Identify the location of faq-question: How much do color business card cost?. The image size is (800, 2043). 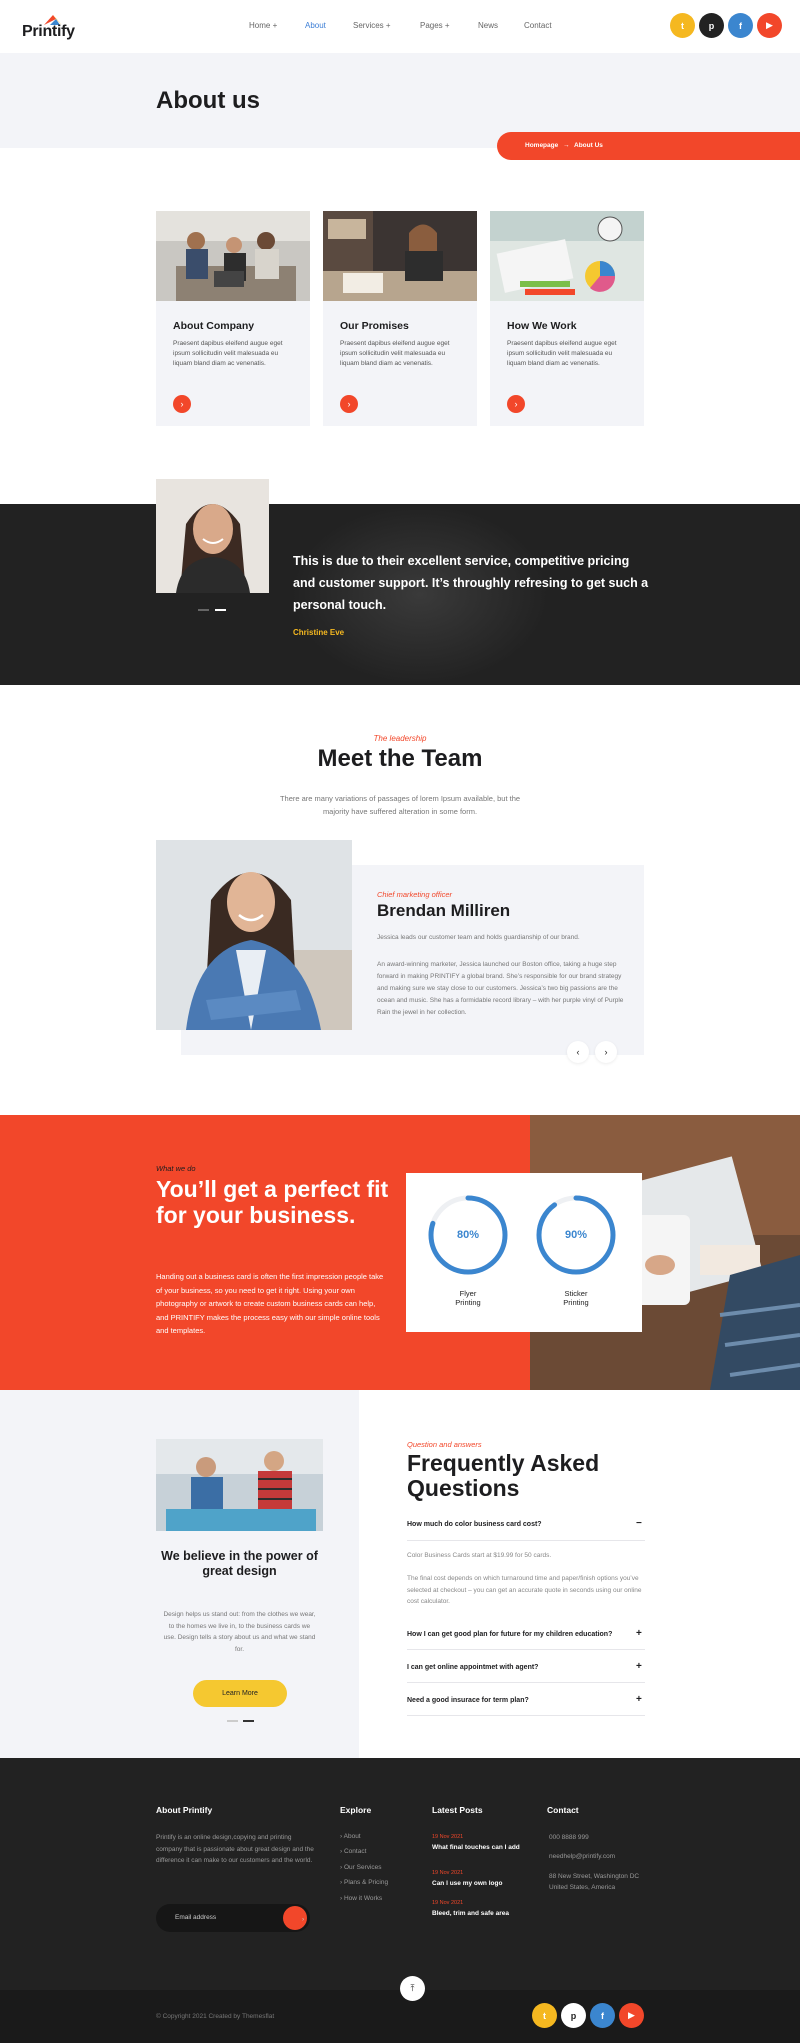
(526, 1524).